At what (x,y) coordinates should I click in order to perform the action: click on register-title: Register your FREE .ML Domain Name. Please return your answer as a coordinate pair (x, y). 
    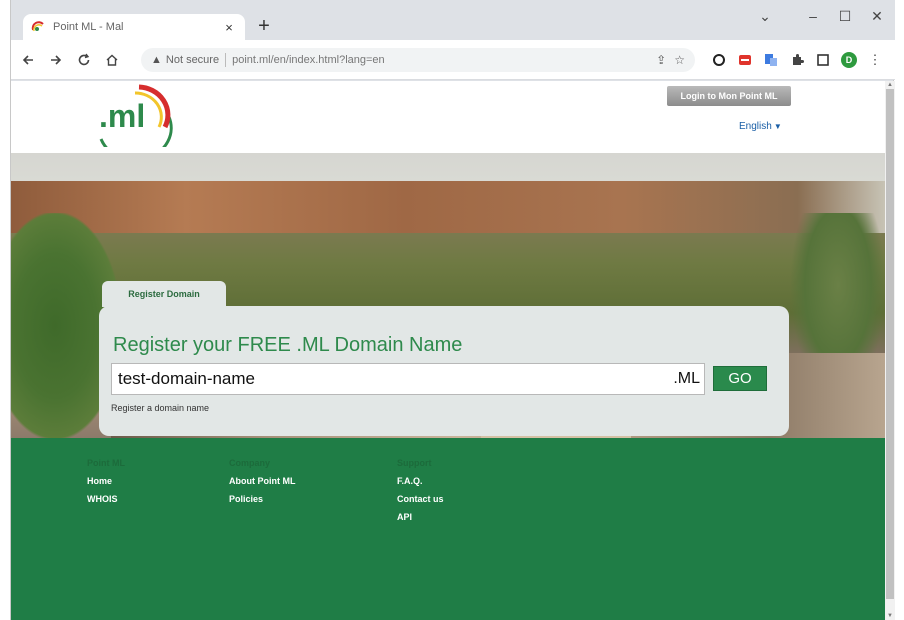
    Looking at the image, I should click on (288, 345).